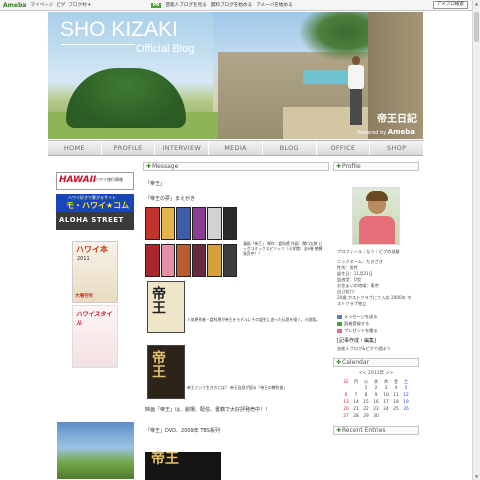  I want to click on manga-covers, so click(191, 240).